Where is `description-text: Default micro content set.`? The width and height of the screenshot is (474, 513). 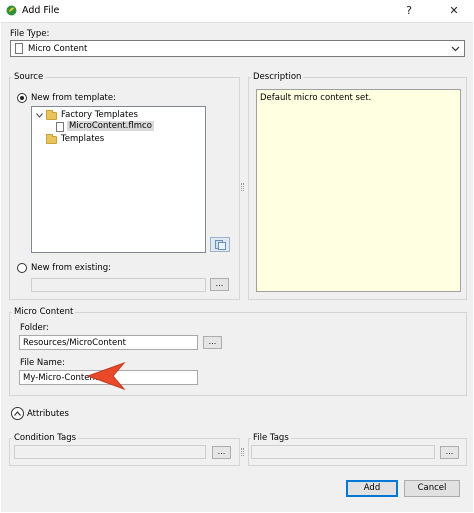
description-text: Default micro content set. is located at coordinates (316, 98).